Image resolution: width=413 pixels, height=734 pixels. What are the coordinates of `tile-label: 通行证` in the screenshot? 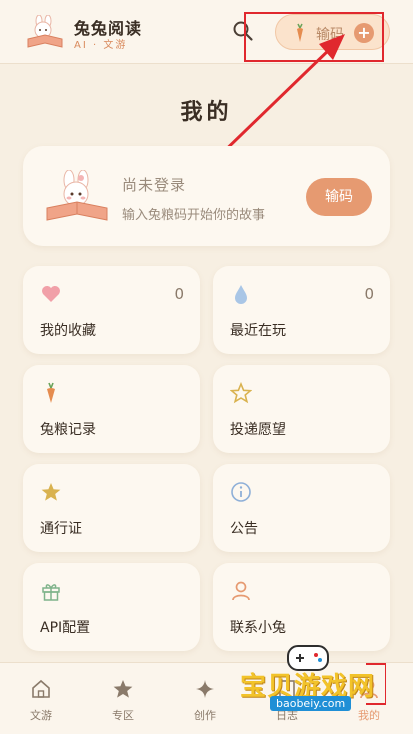 It's located at (61, 529).